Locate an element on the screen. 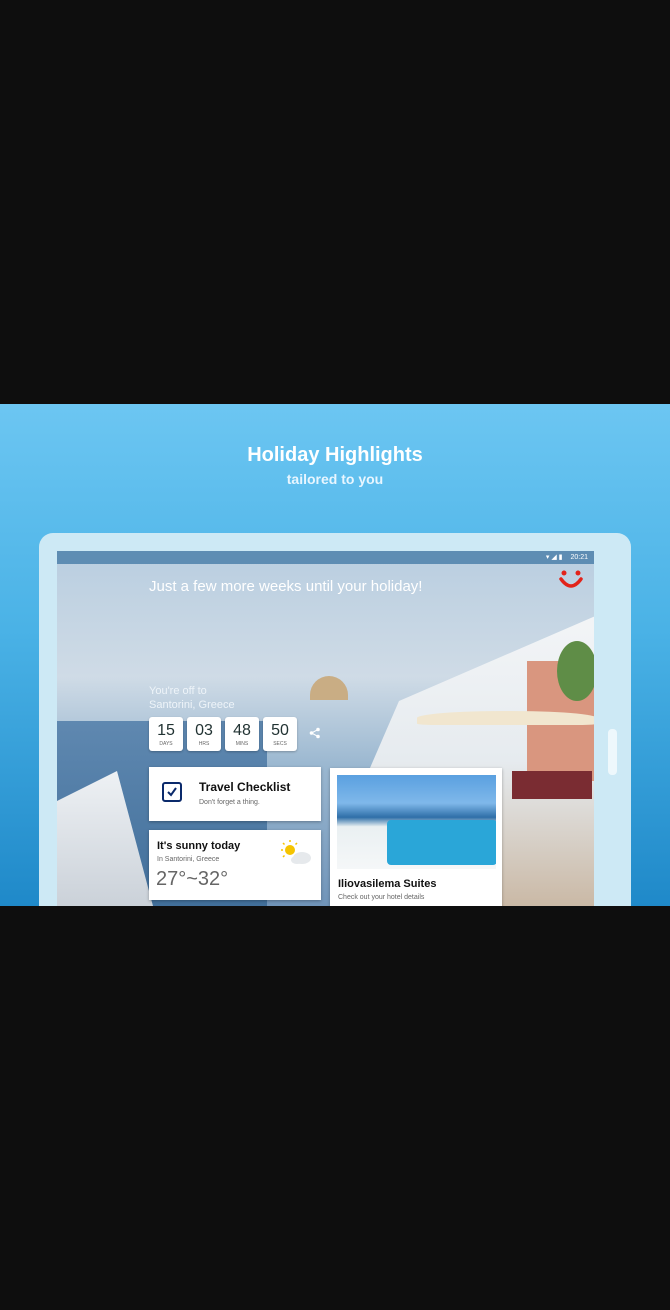 Image resolution: width=670 pixels, height=1310 pixels. countdown-unit: DAYS is located at coordinates (166, 744).